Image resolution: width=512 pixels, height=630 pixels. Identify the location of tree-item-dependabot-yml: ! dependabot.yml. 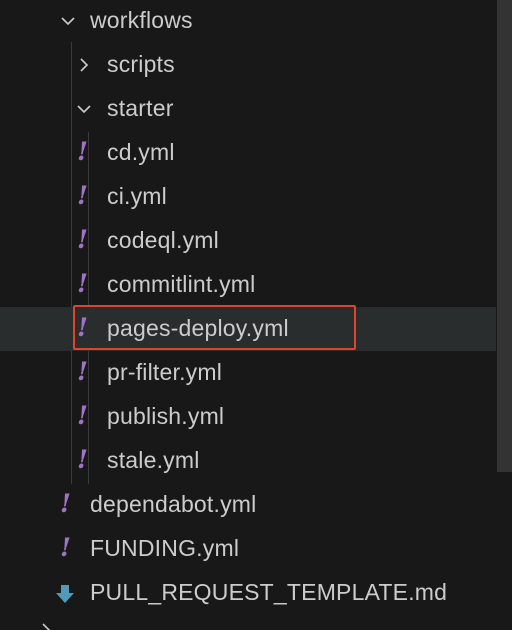
(248, 505).